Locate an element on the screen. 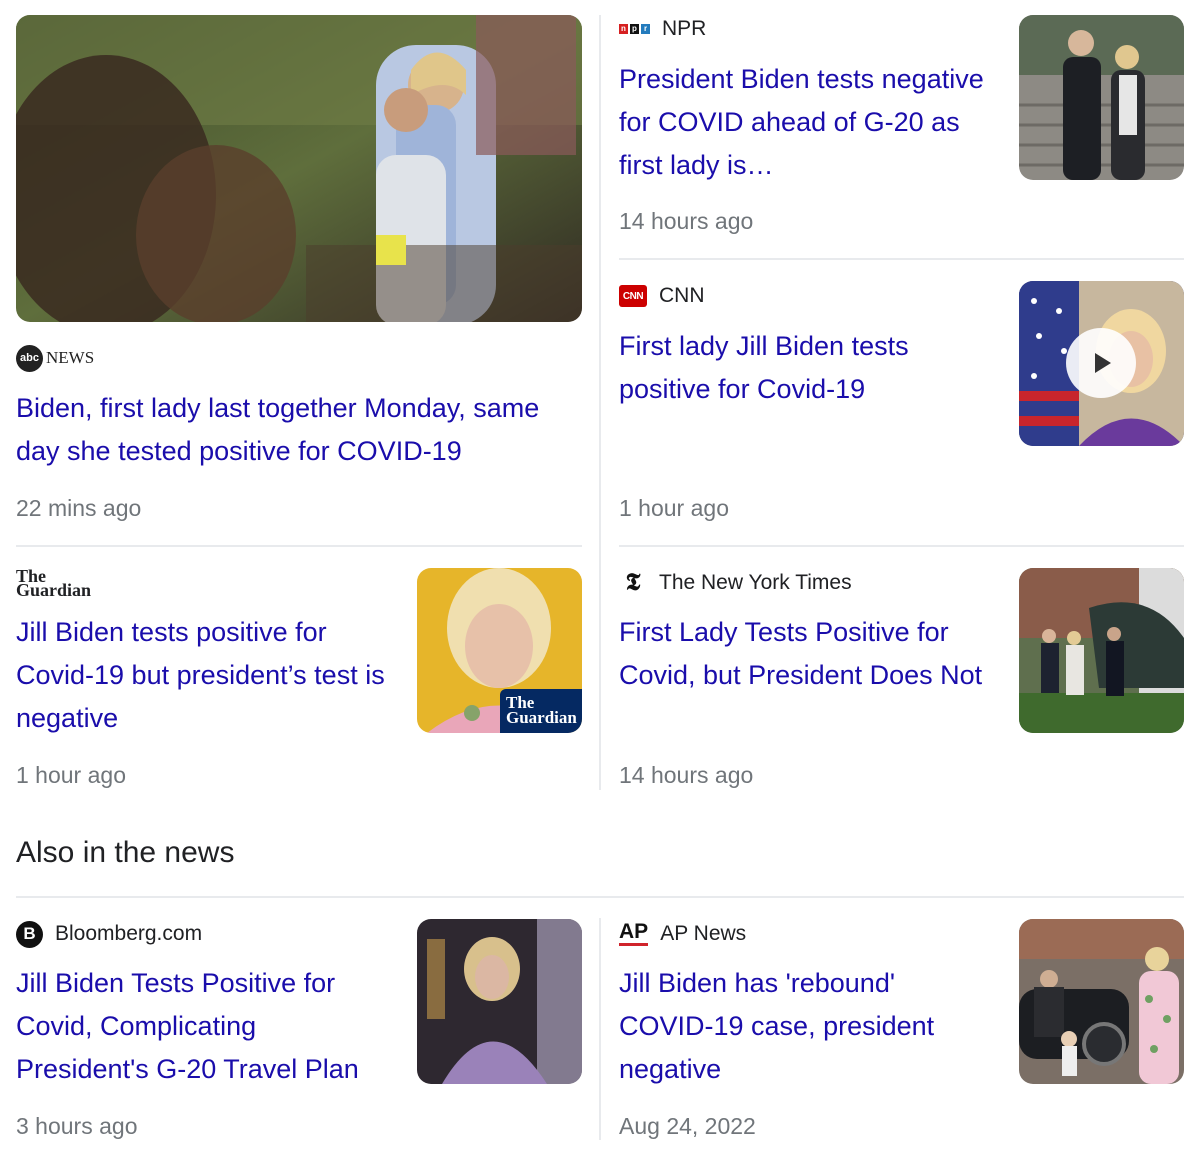 This screenshot has height=1155, width=1200. source-name: The New York Times is located at coordinates (755, 582).